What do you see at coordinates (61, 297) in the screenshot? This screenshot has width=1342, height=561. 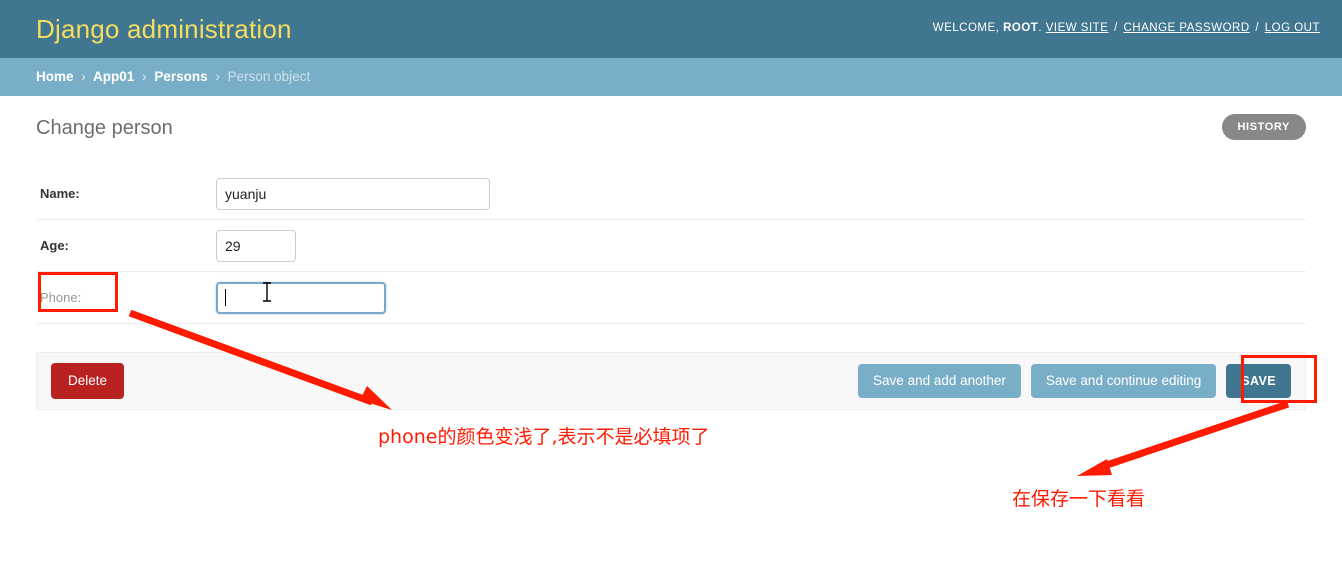 I see `phone-field-label: Phone:` at bounding box center [61, 297].